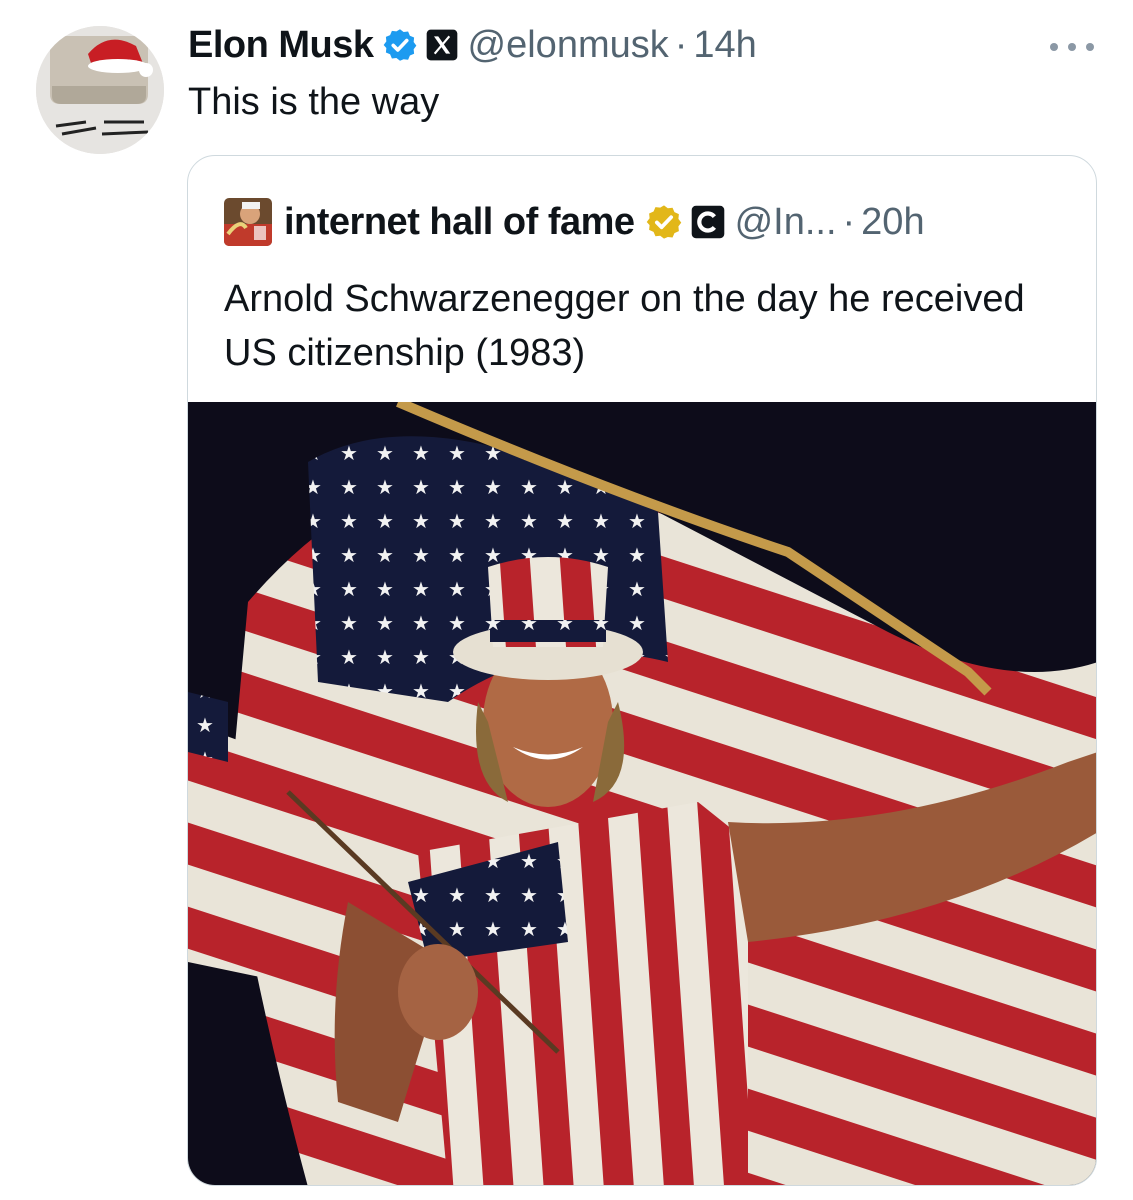 This screenshot has height=1200, width=1133. What do you see at coordinates (724, 45) in the screenshot?
I see `tweet-time: 14h` at bounding box center [724, 45].